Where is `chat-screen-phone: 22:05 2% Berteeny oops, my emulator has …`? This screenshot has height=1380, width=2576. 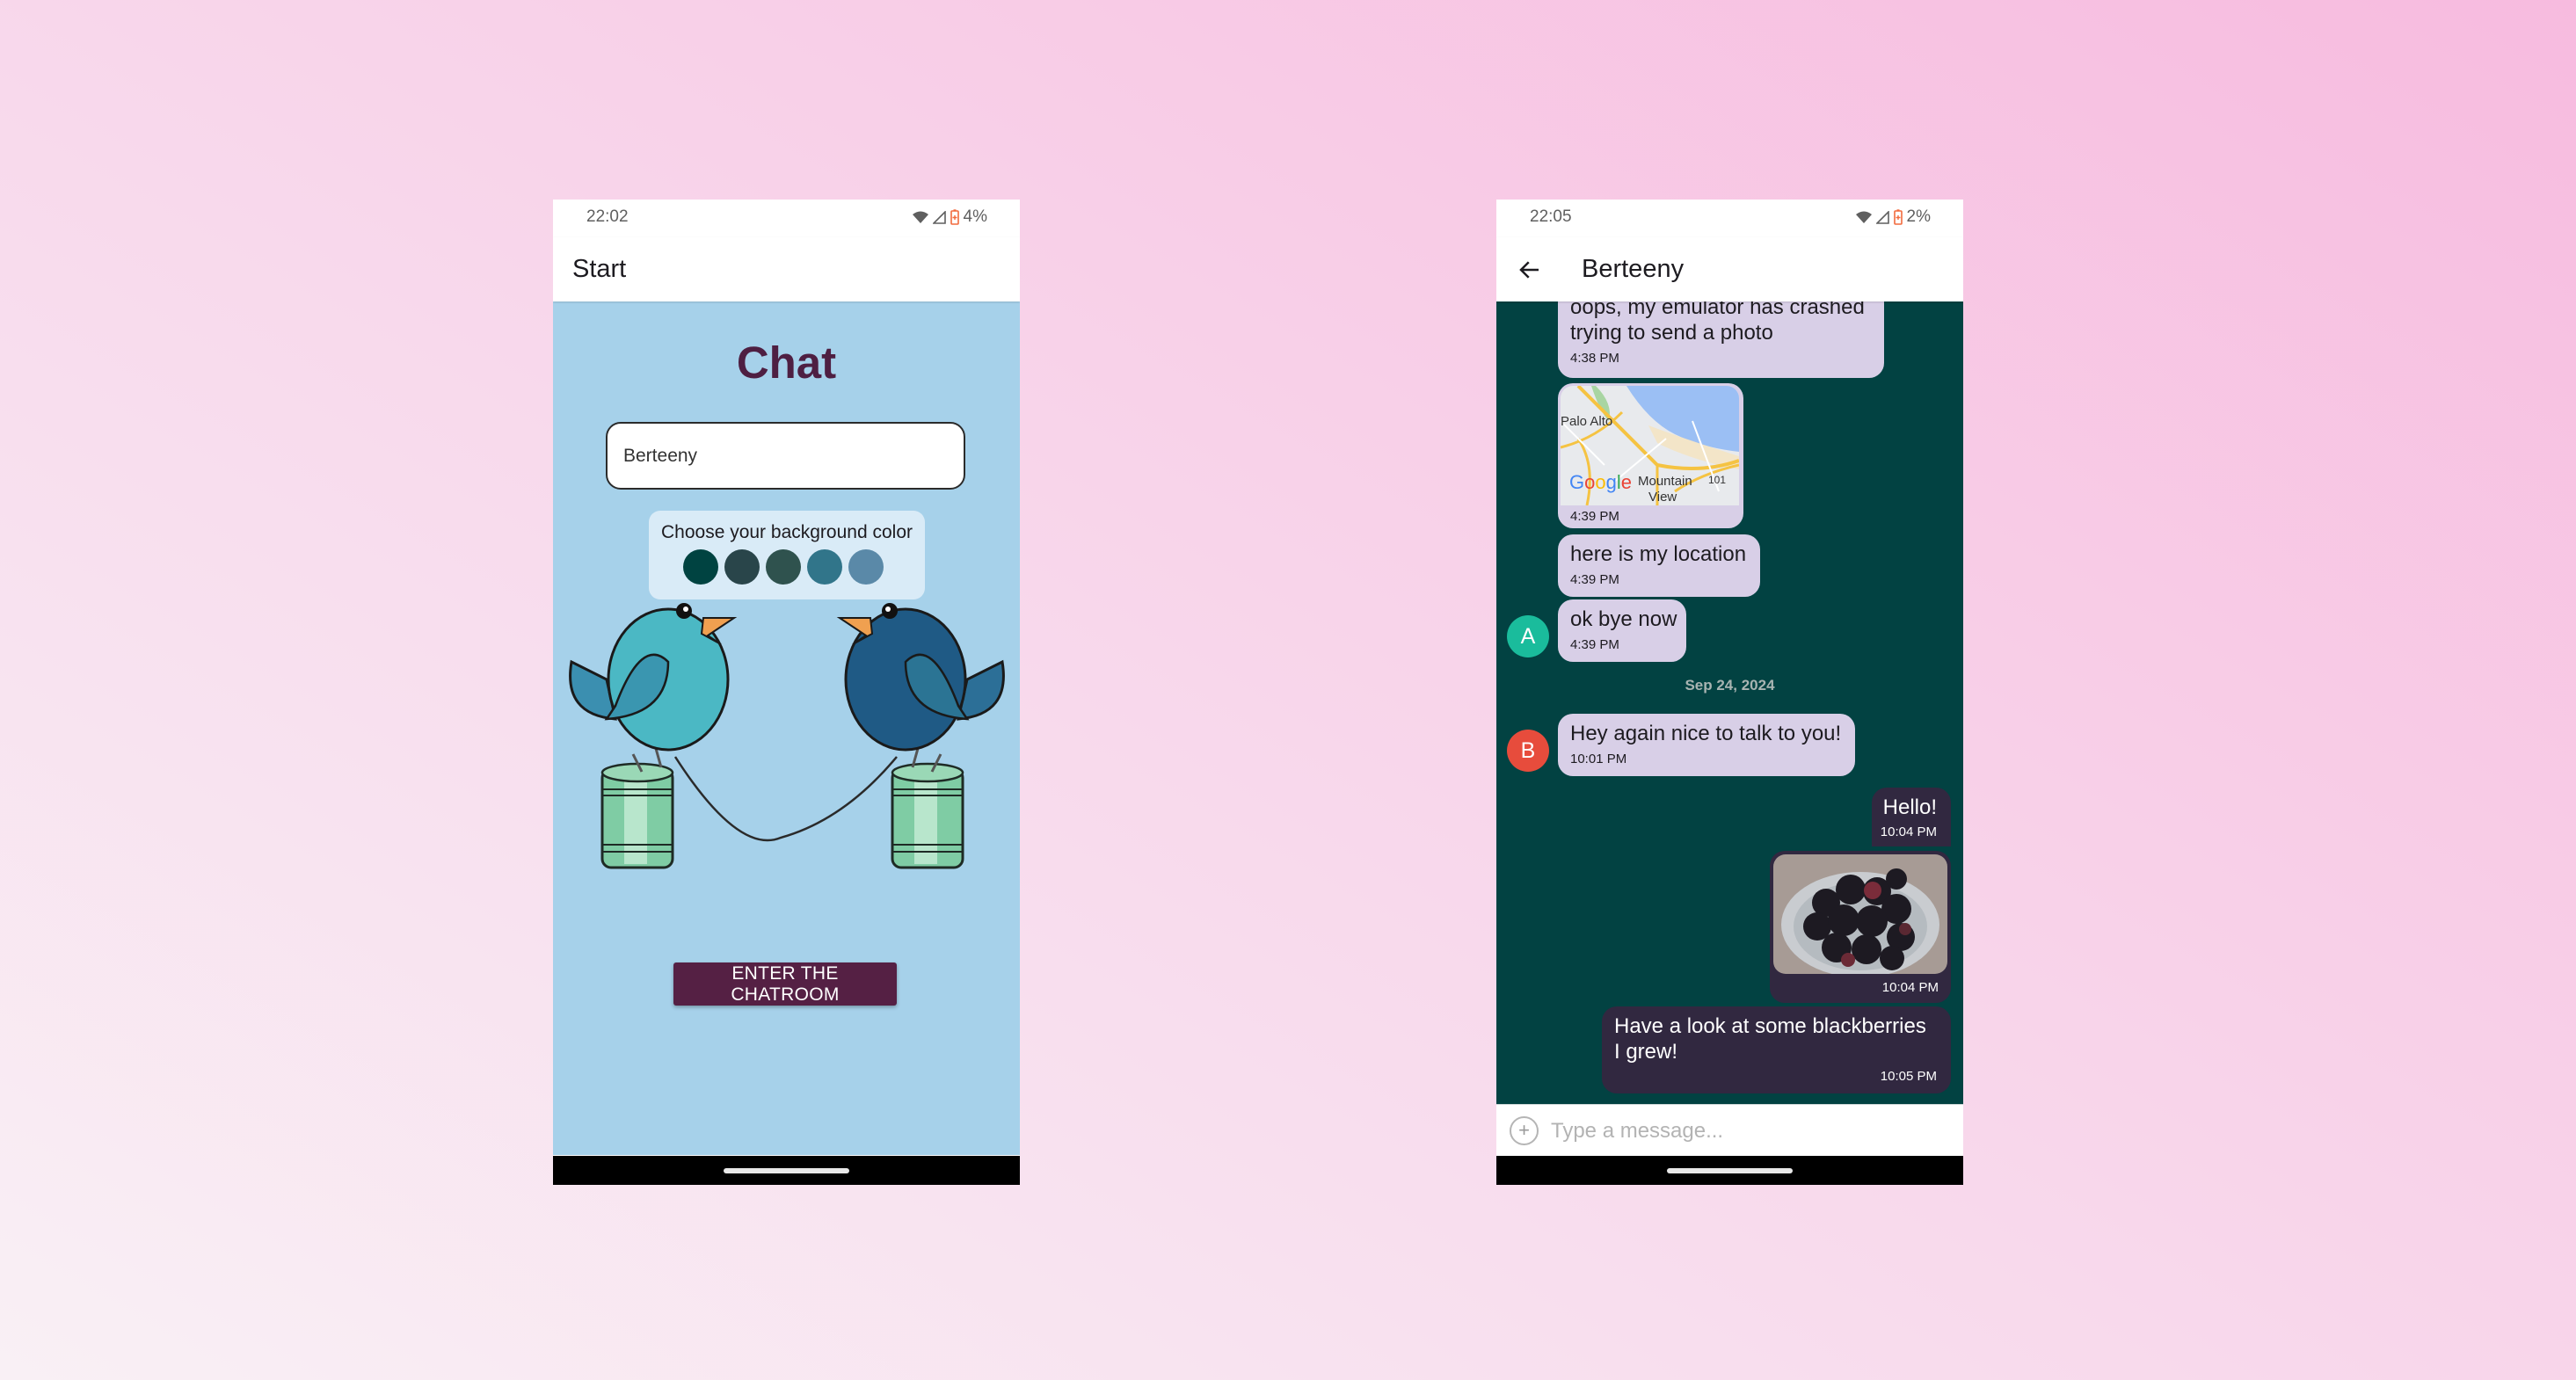
chat-screen-phone: 22:05 2% Berteeny oops, my emulator has … is located at coordinates (1729, 692).